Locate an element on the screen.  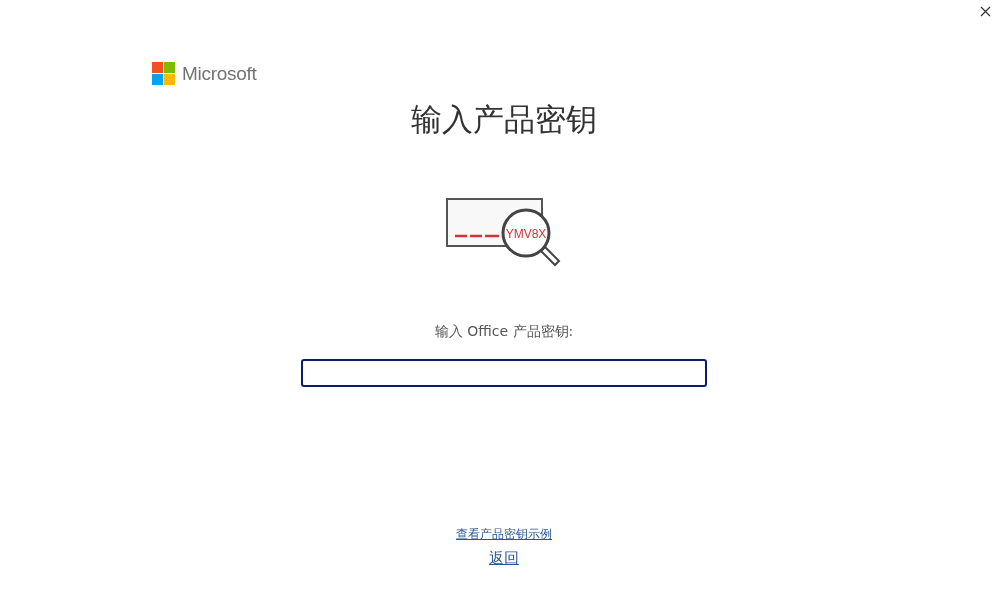
product-key-field is located at coordinates (504, 373).